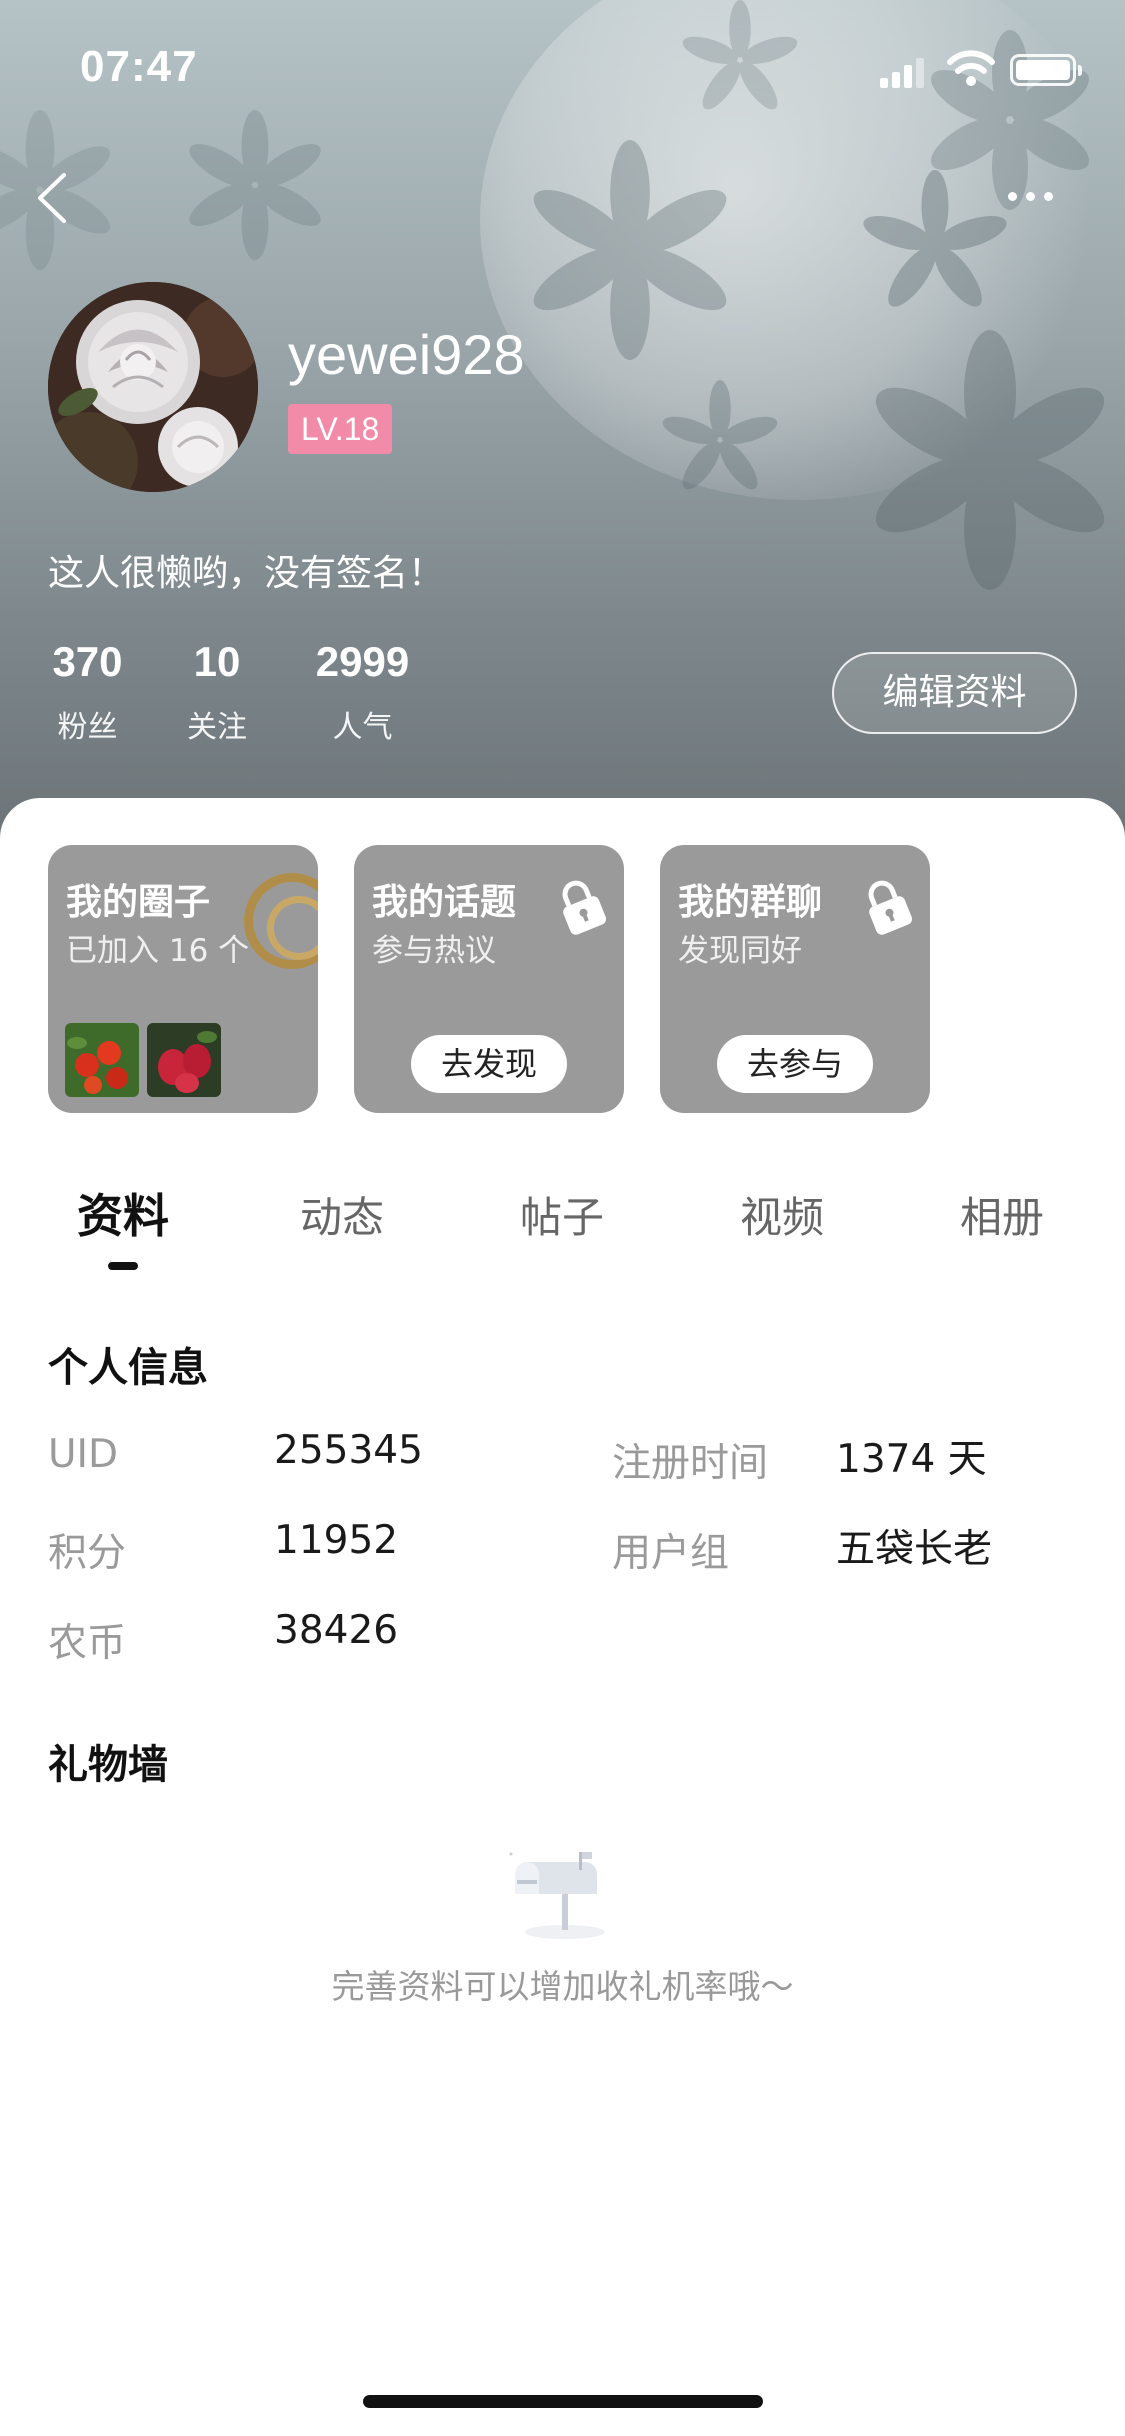  Describe the element at coordinates (1030, 195) in the screenshot. I see `more-icon` at that location.